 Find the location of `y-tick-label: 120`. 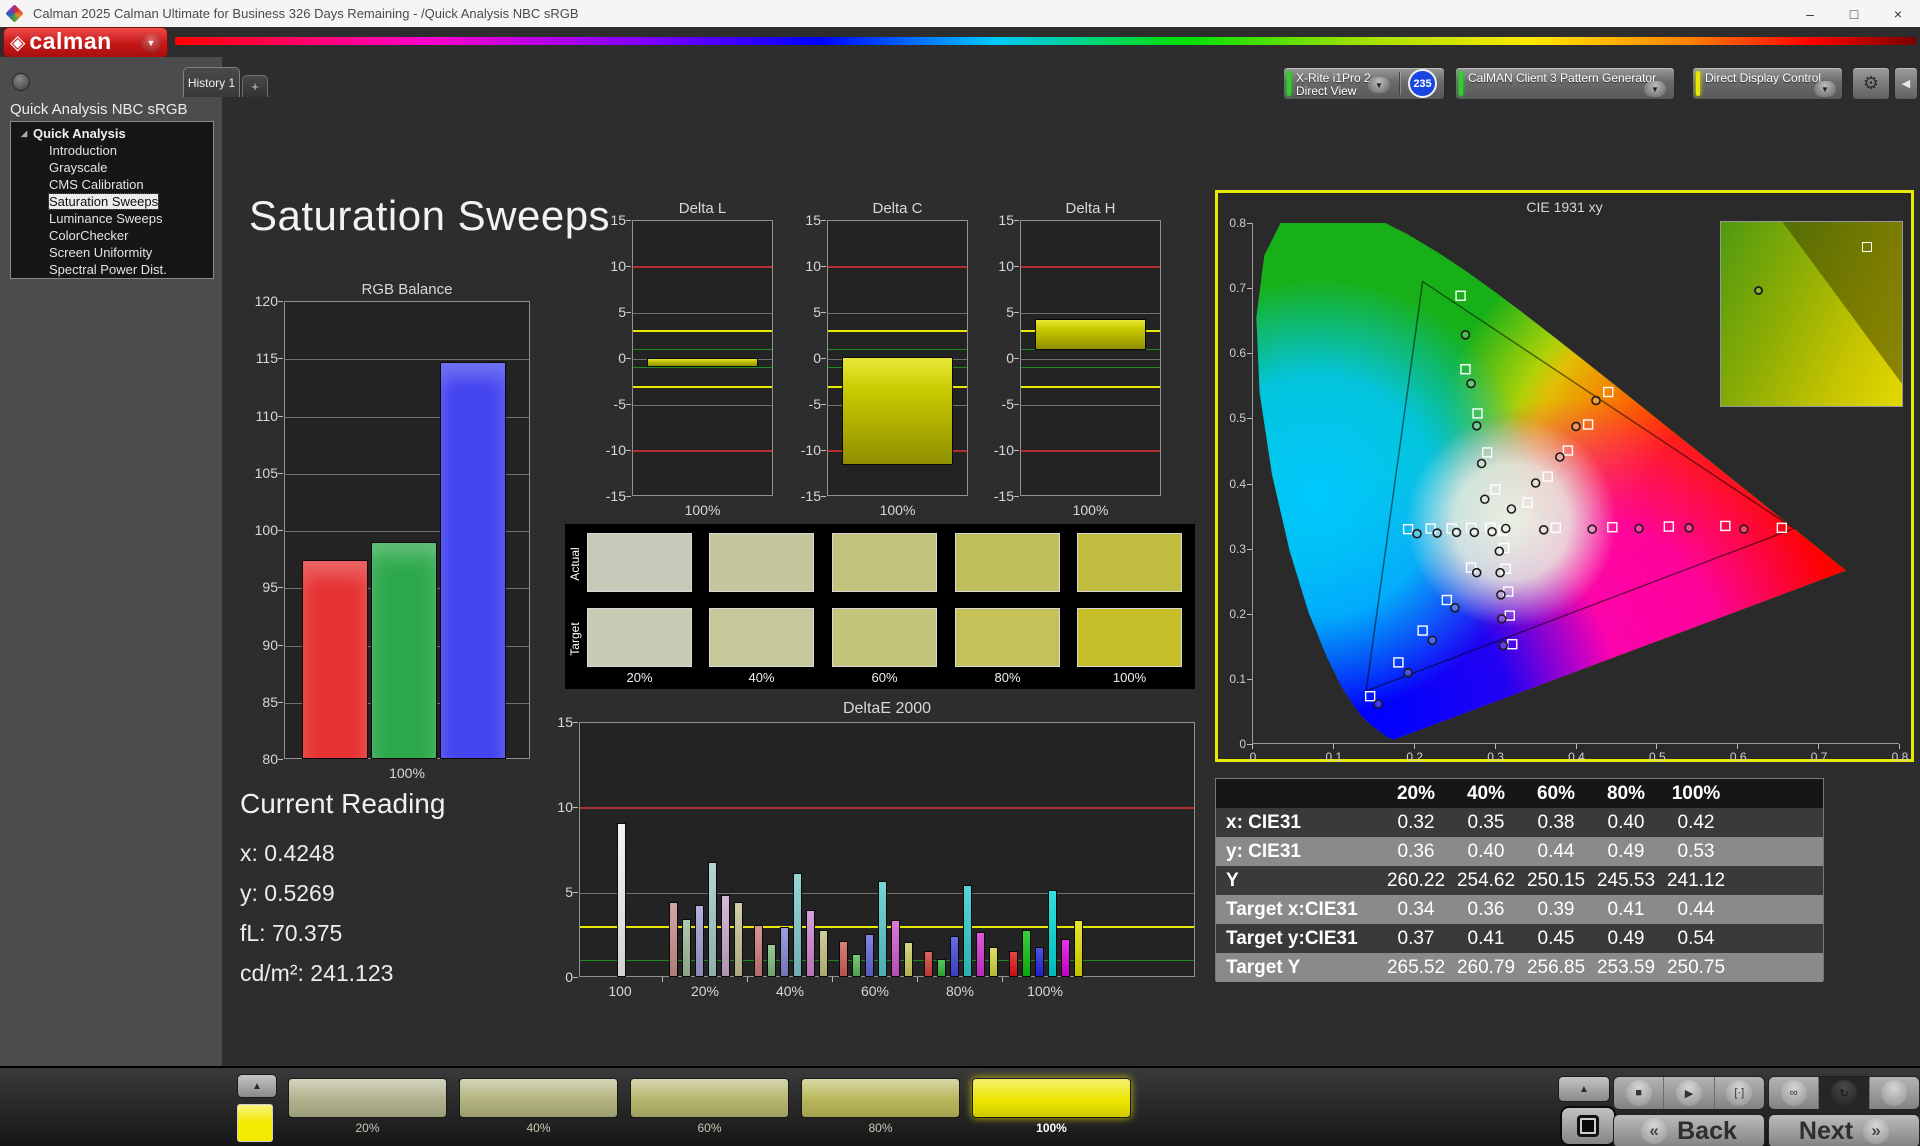

y-tick-label: 120 is located at coordinates (266, 301).